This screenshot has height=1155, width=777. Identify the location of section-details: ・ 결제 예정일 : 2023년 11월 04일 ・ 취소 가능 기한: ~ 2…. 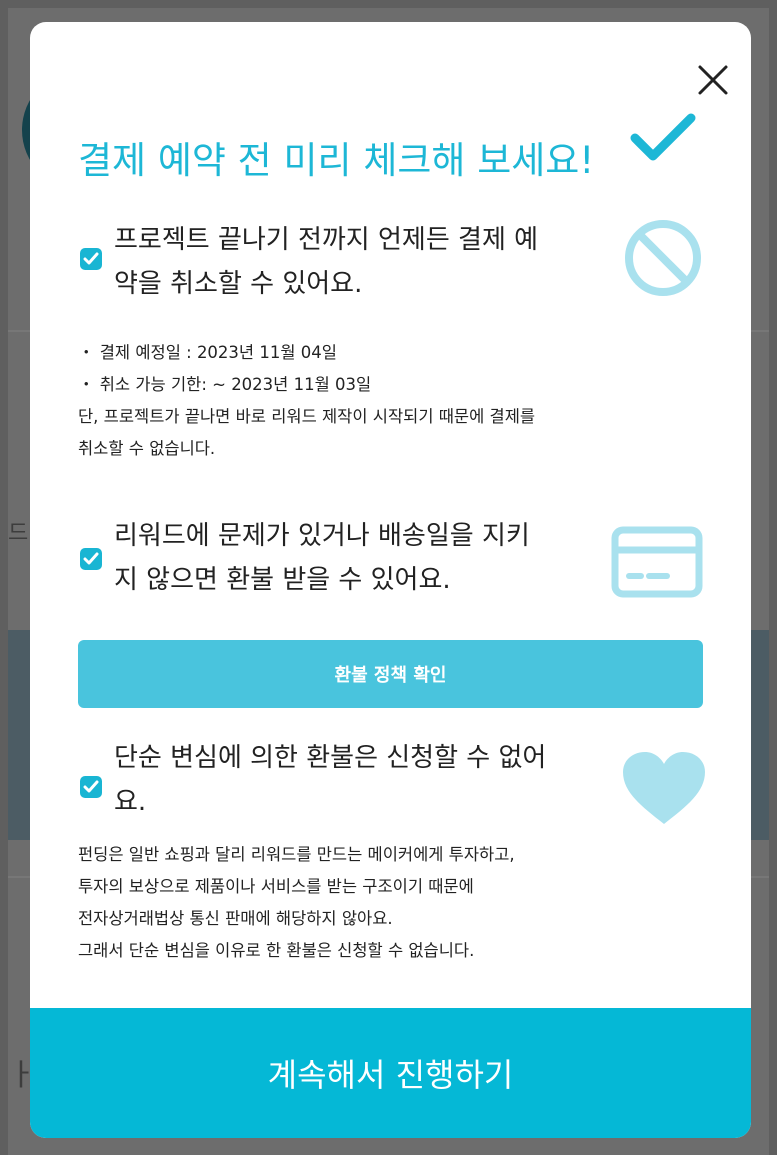
(307, 400).